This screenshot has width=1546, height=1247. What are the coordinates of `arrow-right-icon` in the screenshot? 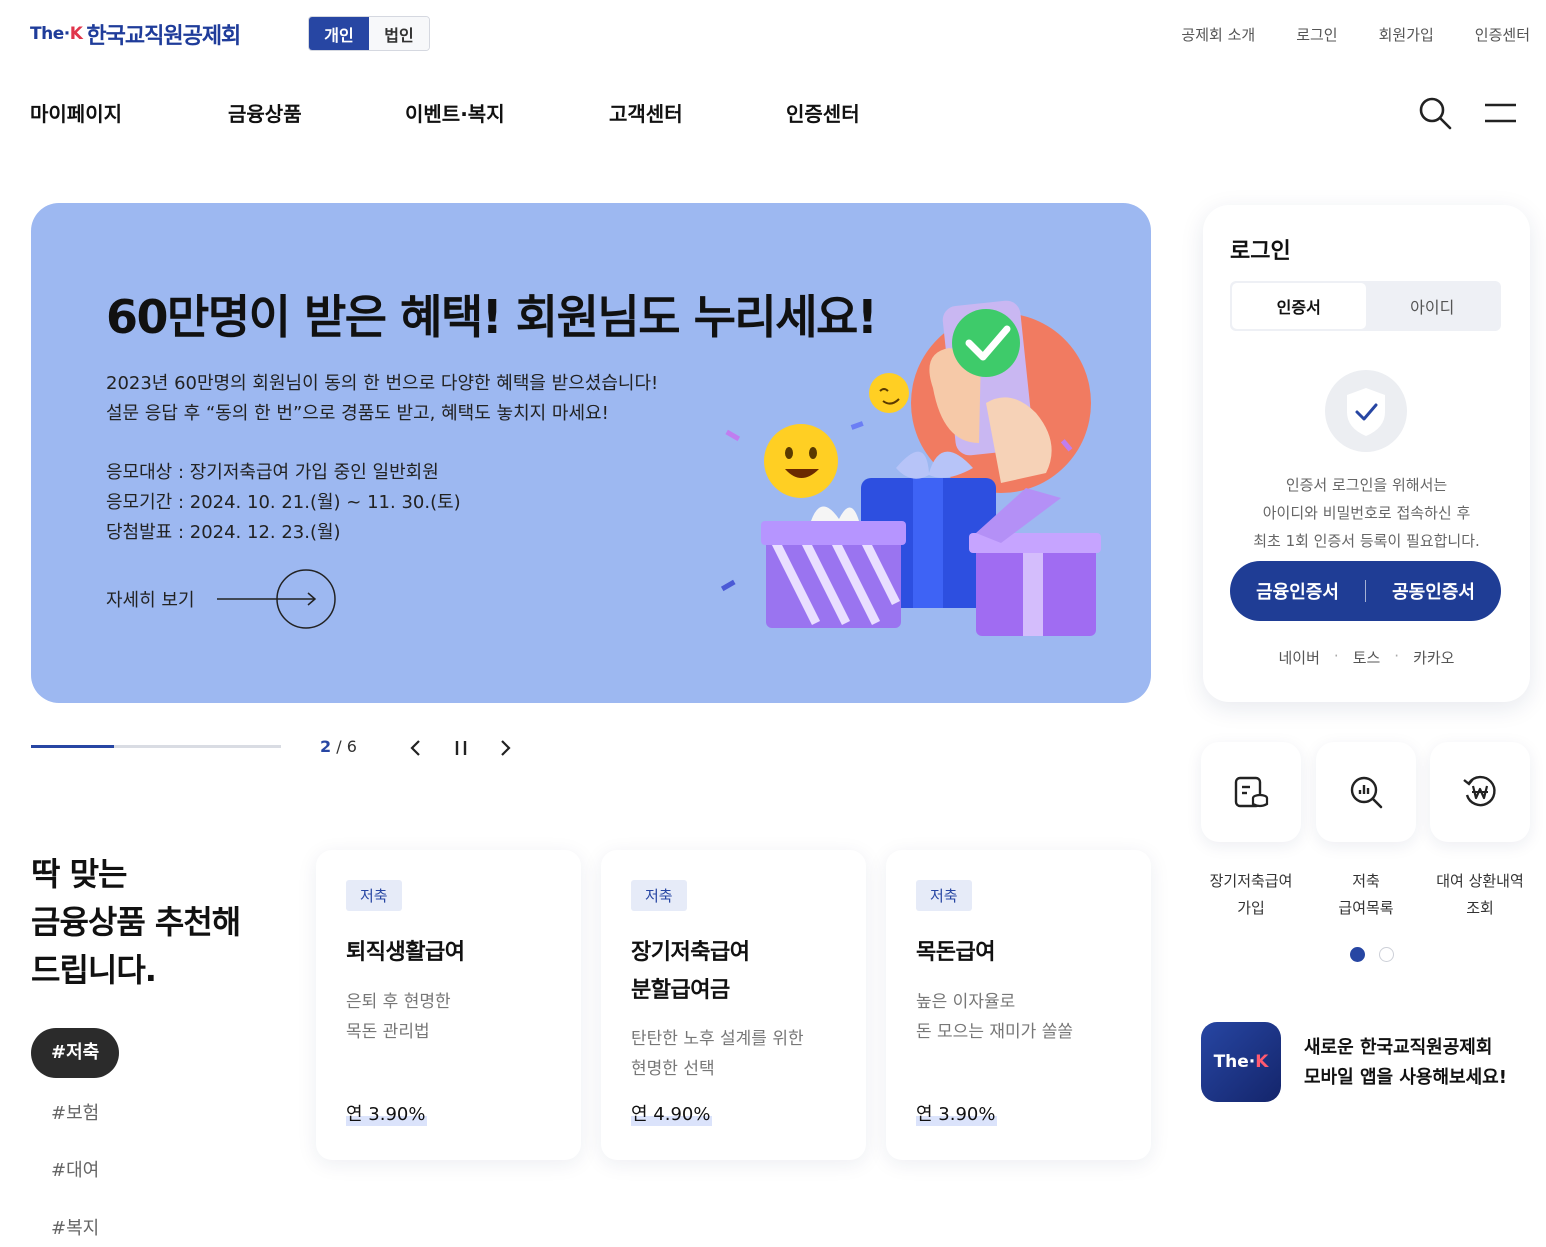 It's located at (276, 599).